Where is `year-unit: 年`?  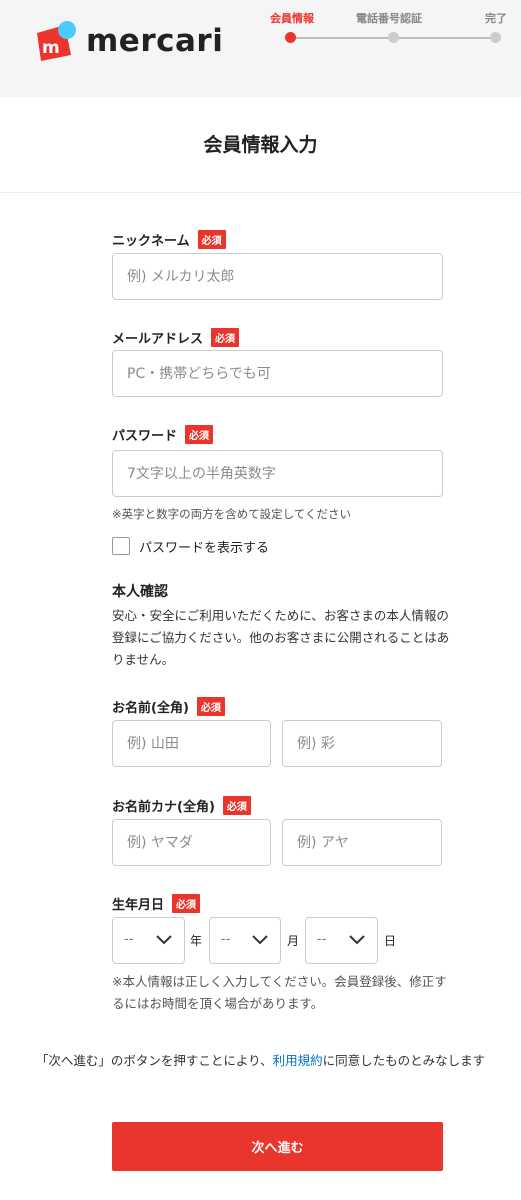 year-unit: 年 is located at coordinates (196, 941).